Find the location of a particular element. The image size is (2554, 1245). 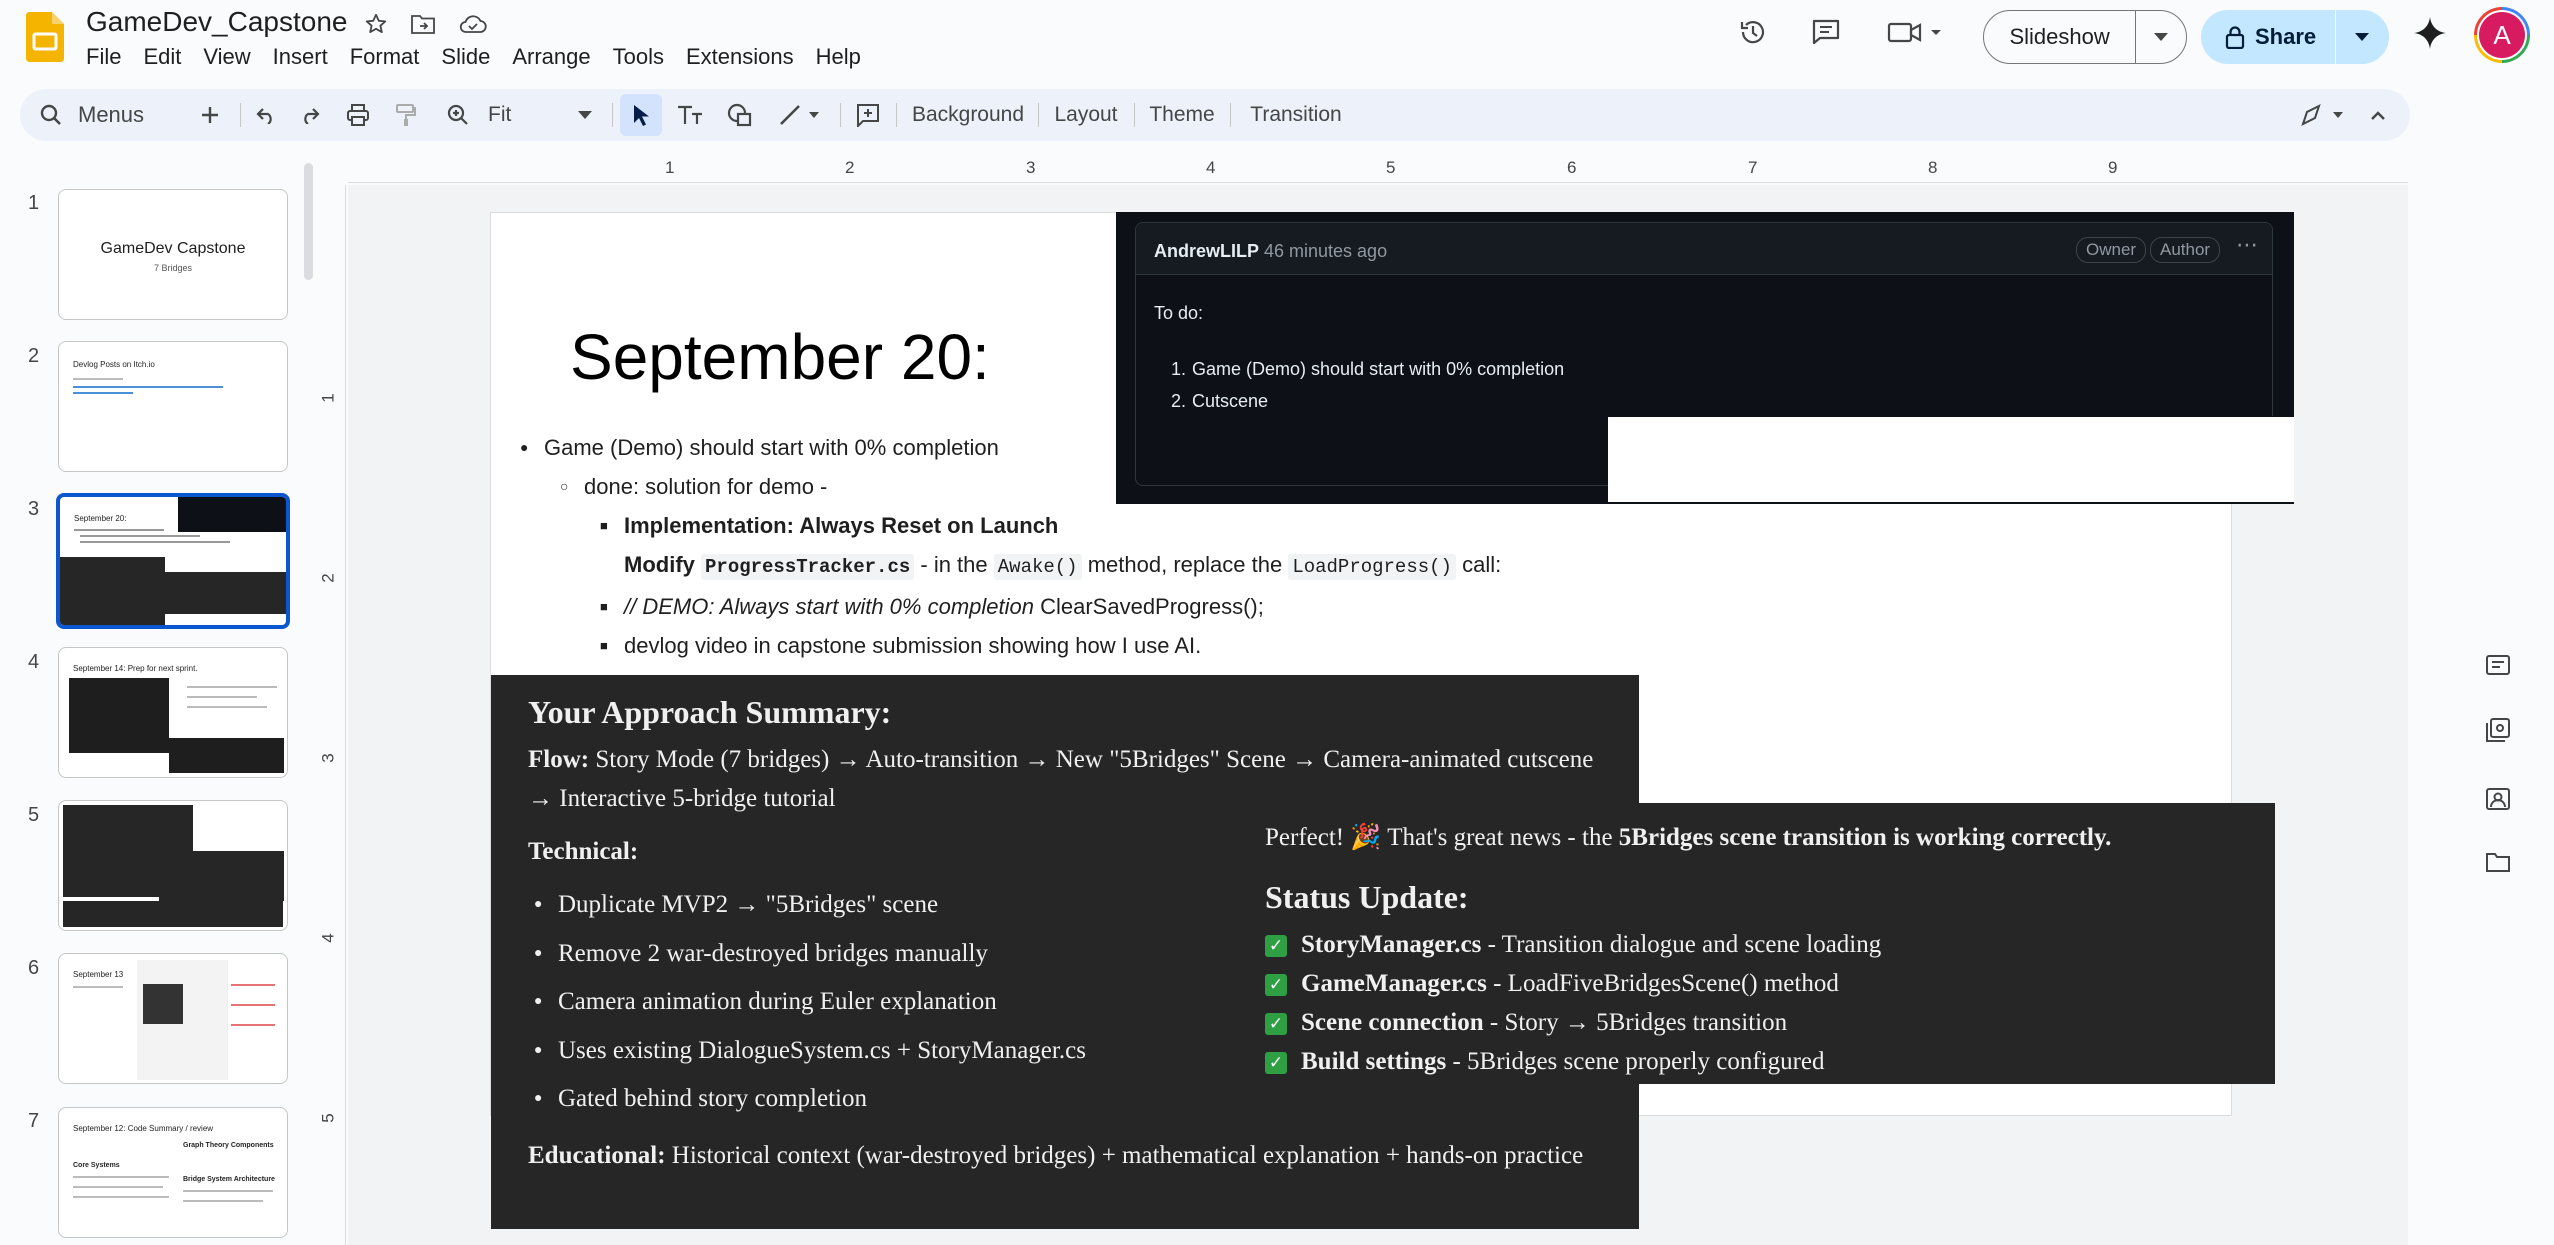

menu-file: File is located at coordinates (108, 57).